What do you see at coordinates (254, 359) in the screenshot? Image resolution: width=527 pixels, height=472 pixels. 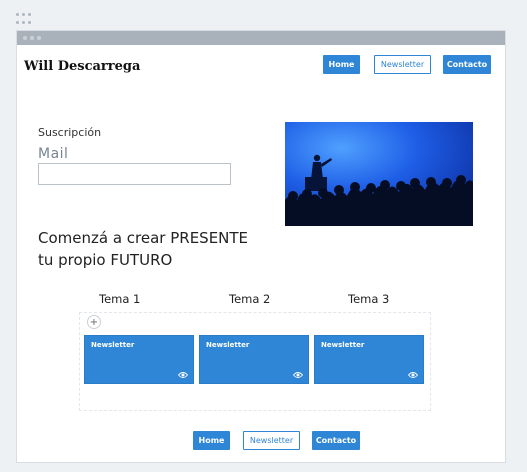 I see `newsletter-card-2: Newsletter` at bounding box center [254, 359].